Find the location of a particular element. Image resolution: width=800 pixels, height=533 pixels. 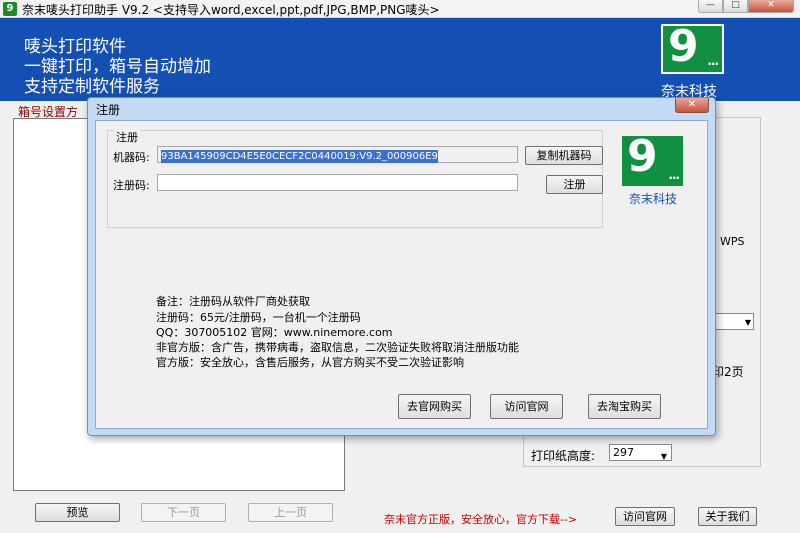

visit-website-button: 访问官网 is located at coordinates (645, 516).